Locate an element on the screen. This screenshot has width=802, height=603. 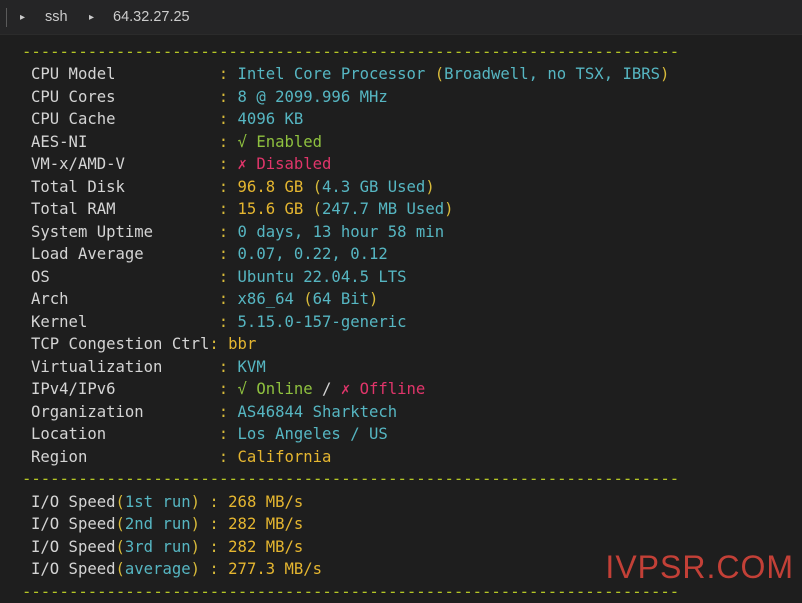
sysinfo-value: Ubuntu 22.04.5 LTS is located at coordinates (322, 276).